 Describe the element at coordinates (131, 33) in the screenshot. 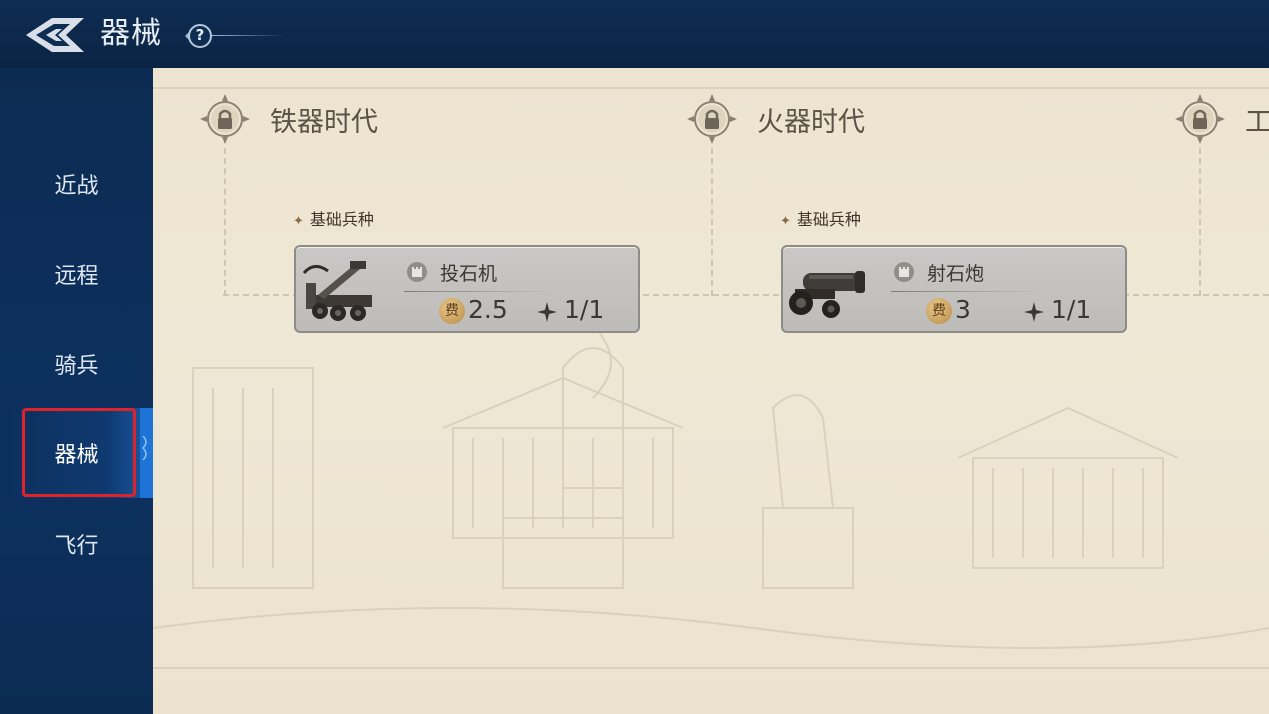

I see `page-title: 器械` at that location.